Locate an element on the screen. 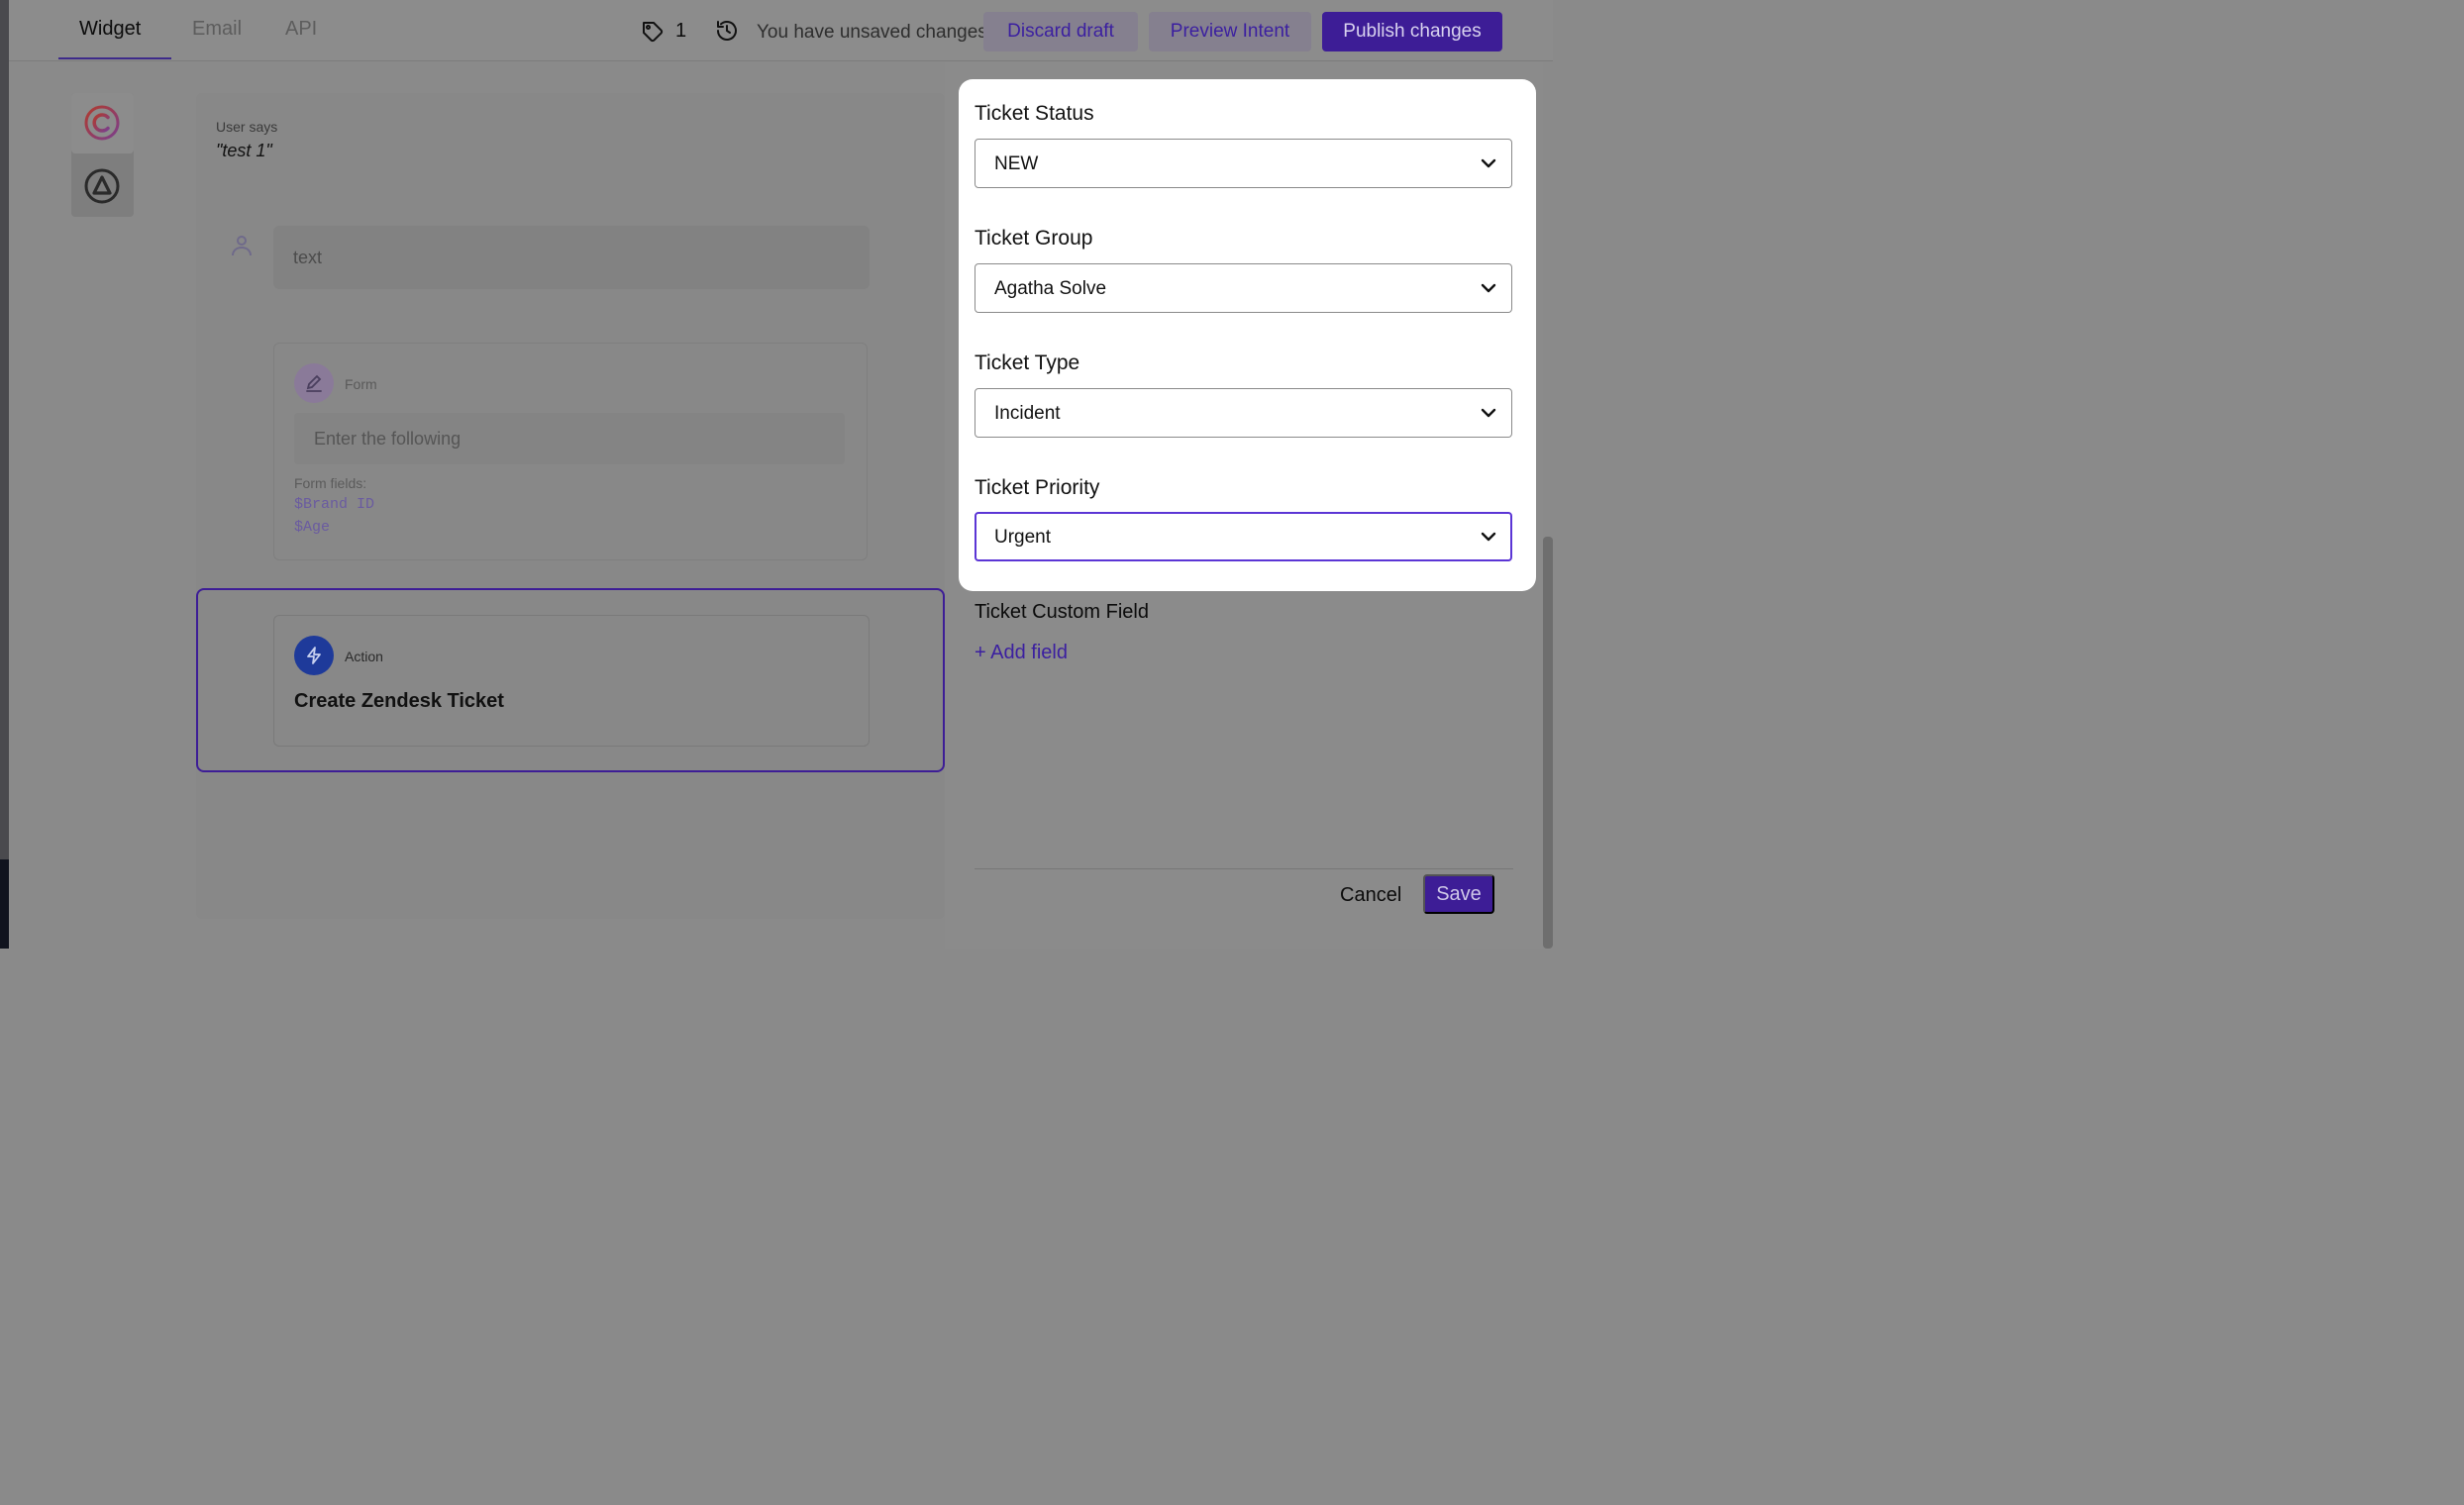 The height and width of the screenshot is (1505, 2464). channel-sidebar is located at coordinates (102, 155).